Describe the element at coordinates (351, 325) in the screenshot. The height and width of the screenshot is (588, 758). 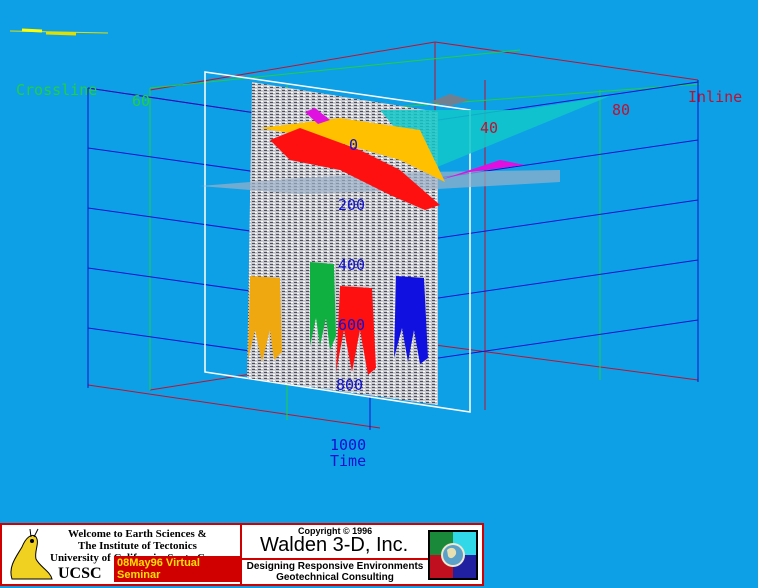
I see `time-tick: 600` at that location.